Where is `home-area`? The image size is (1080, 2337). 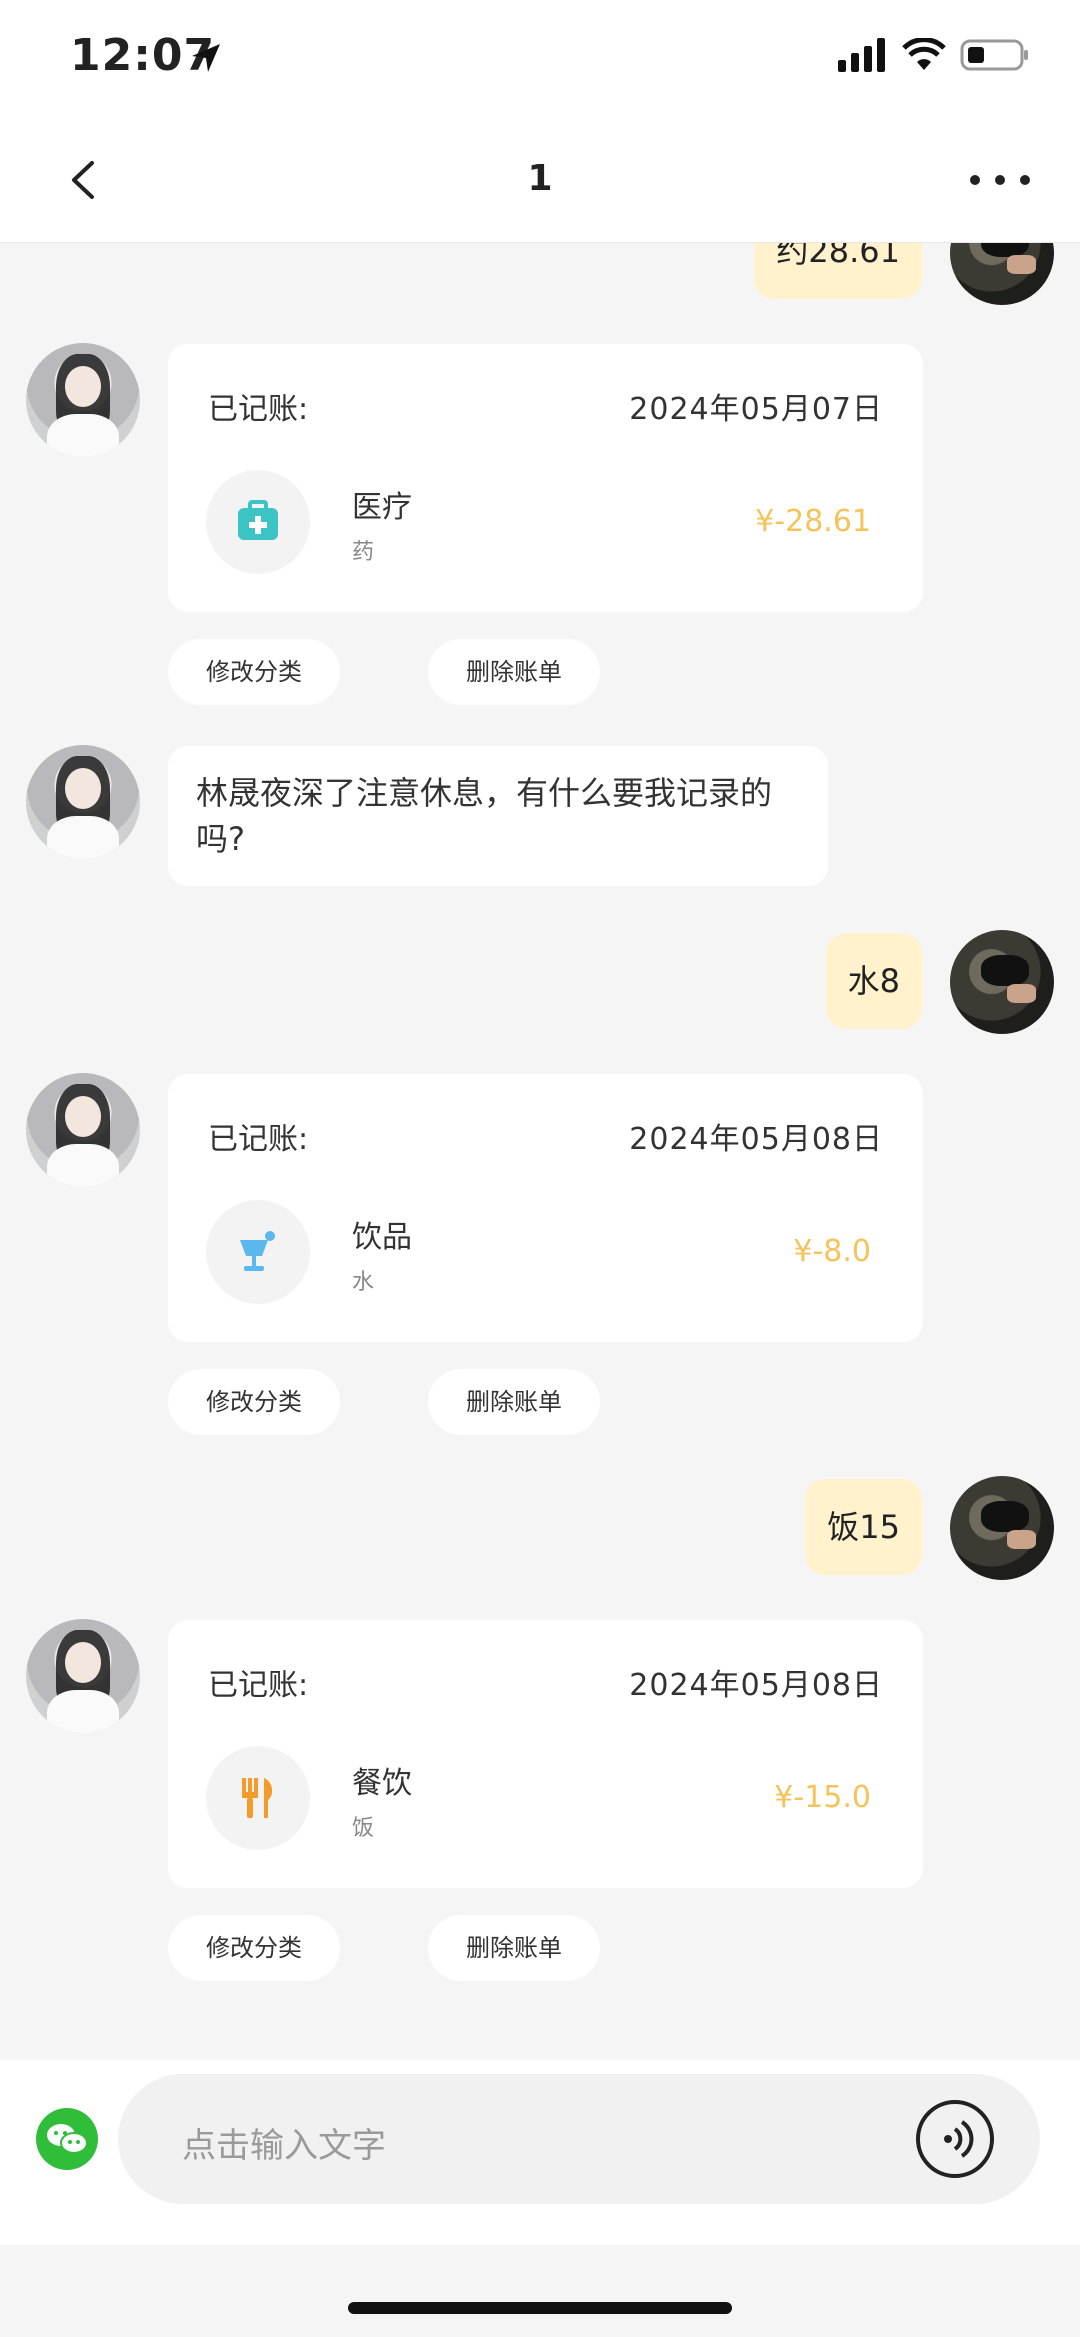 home-area is located at coordinates (540, 2291).